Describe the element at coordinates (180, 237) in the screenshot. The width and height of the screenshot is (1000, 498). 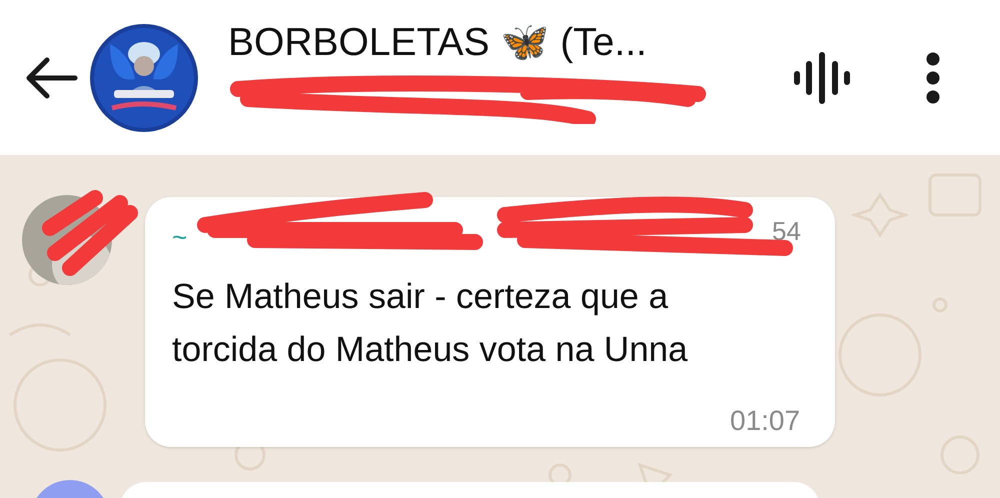
I see `sender-name: ~` at that location.